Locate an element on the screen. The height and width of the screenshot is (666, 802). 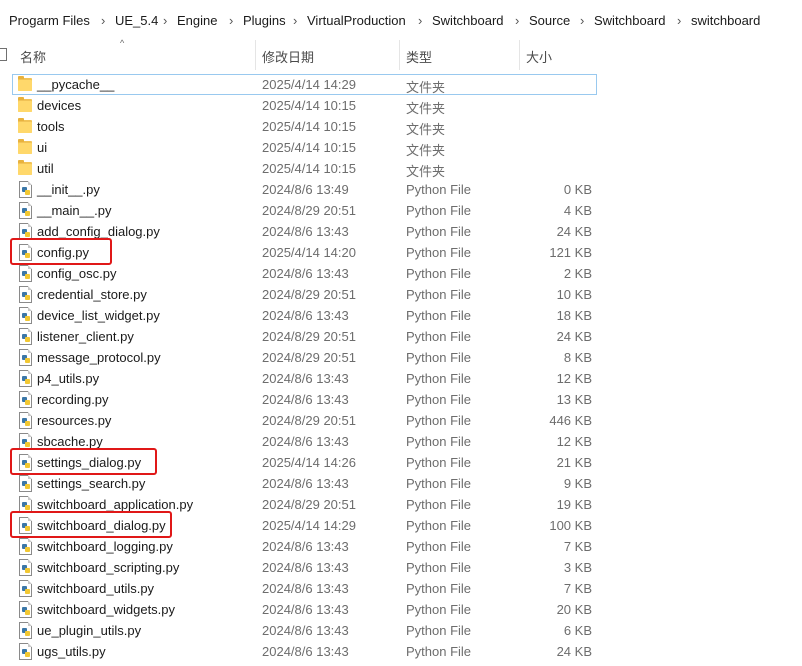
column-type: 类型 is located at coordinates (419, 56).